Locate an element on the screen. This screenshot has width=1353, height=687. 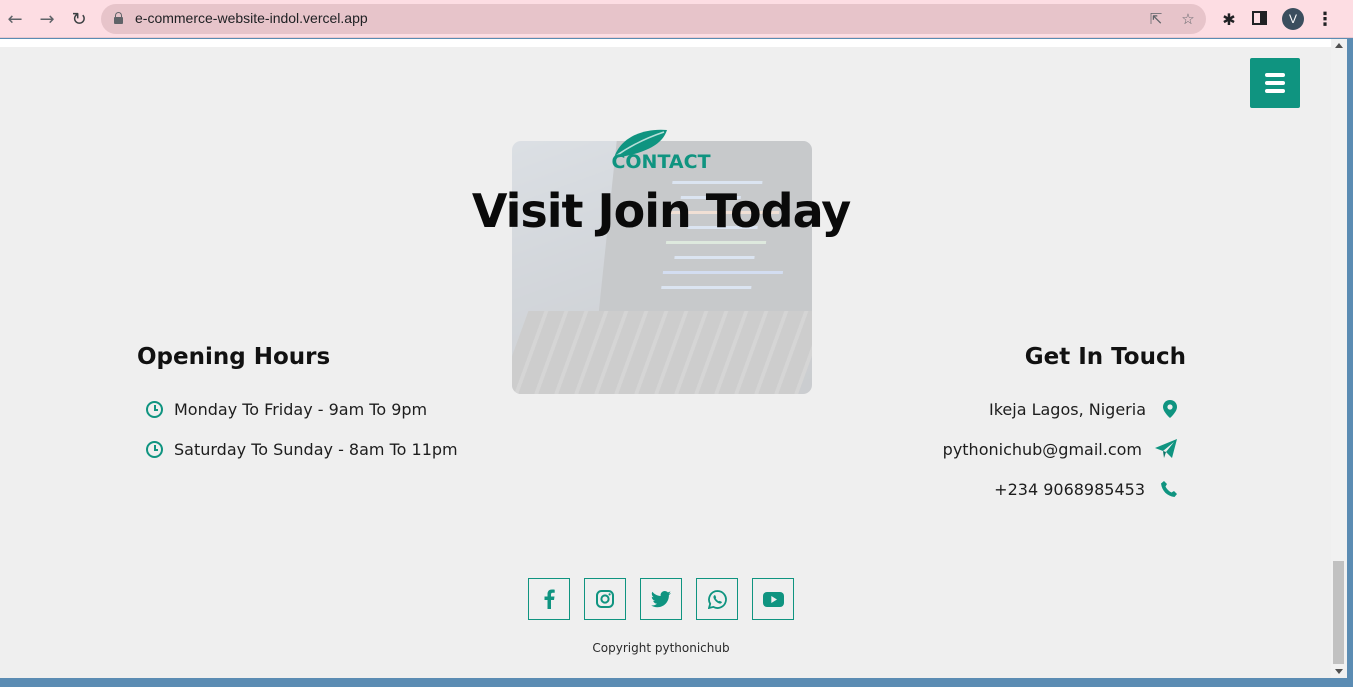
phone-text: +234 9068985453 is located at coordinates (1069, 489).